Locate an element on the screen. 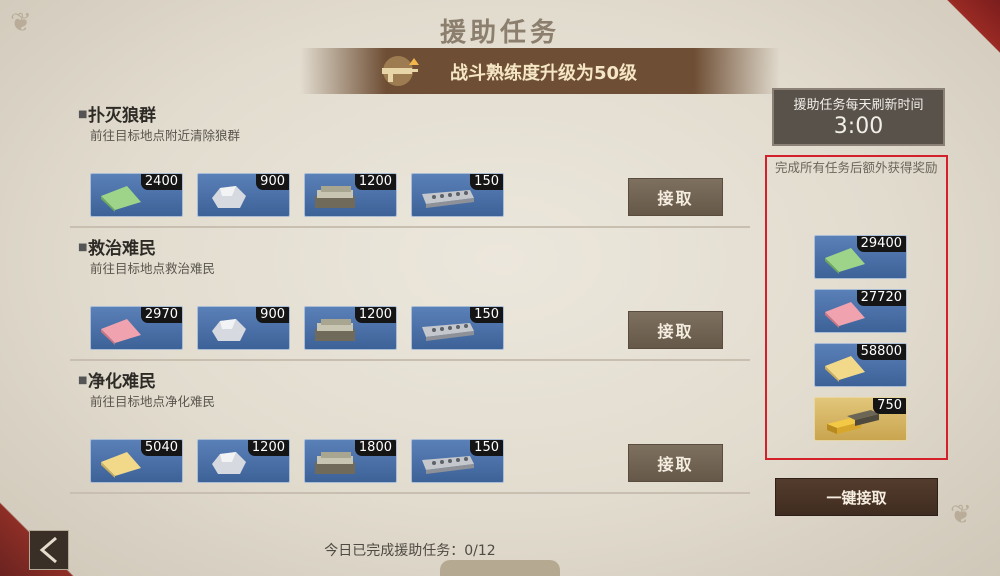 The height and width of the screenshot is (576, 1000). rifle-upgrade-icon is located at coordinates (398, 71).